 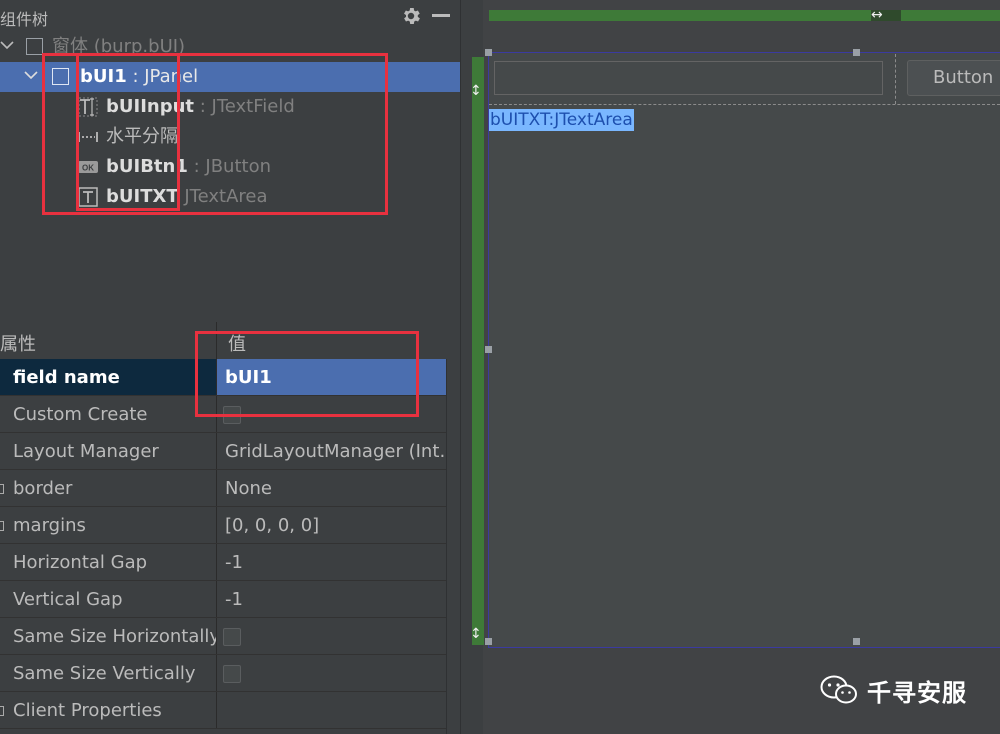 I want to click on row-header-bar, so click(x=478, y=351).